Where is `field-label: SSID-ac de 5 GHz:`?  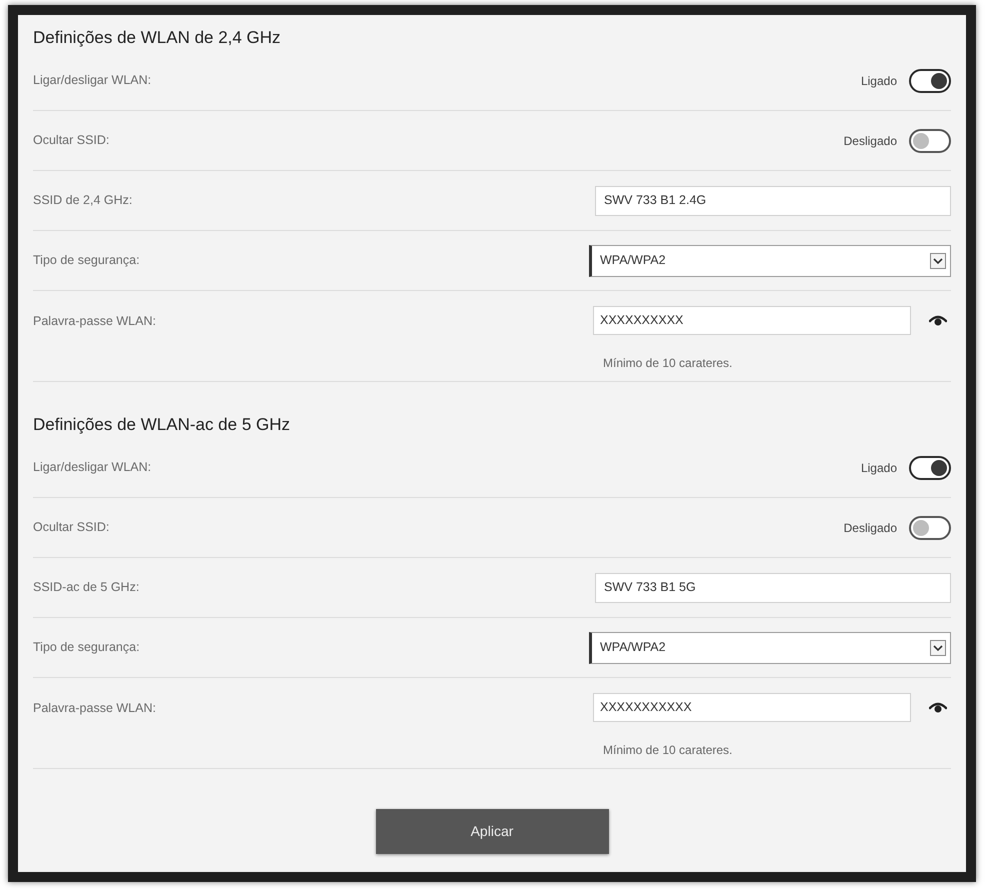 field-label: SSID-ac de 5 GHz: is located at coordinates (86, 587).